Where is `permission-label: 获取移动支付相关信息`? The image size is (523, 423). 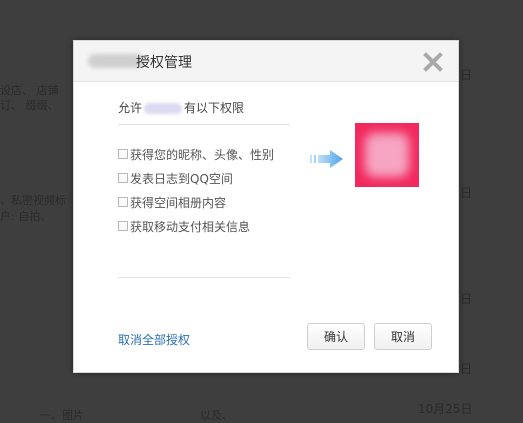
permission-label: 获取移动支付相关信息 is located at coordinates (190, 226).